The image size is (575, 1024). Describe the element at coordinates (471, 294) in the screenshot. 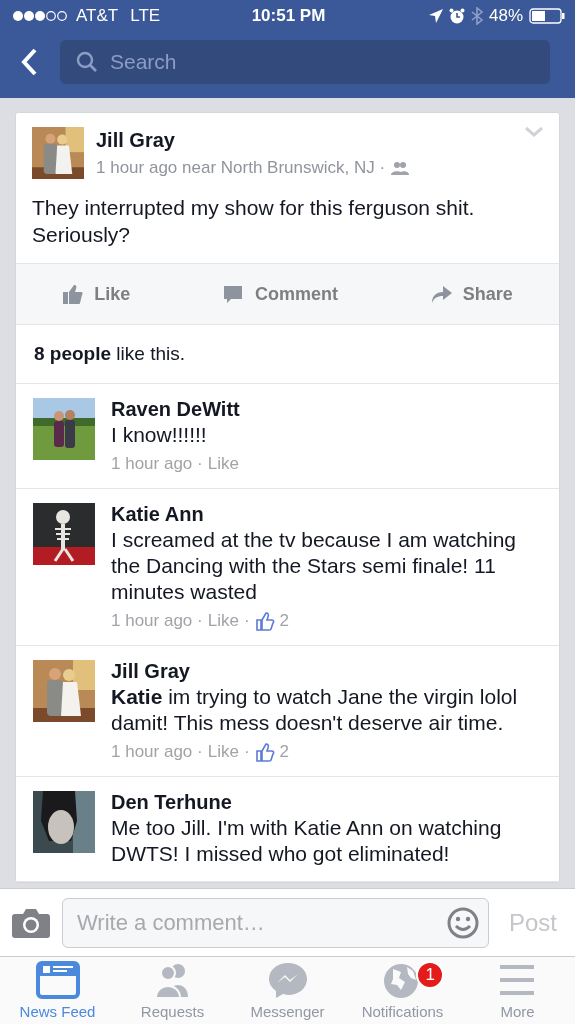

I see `share-button: Share` at that location.